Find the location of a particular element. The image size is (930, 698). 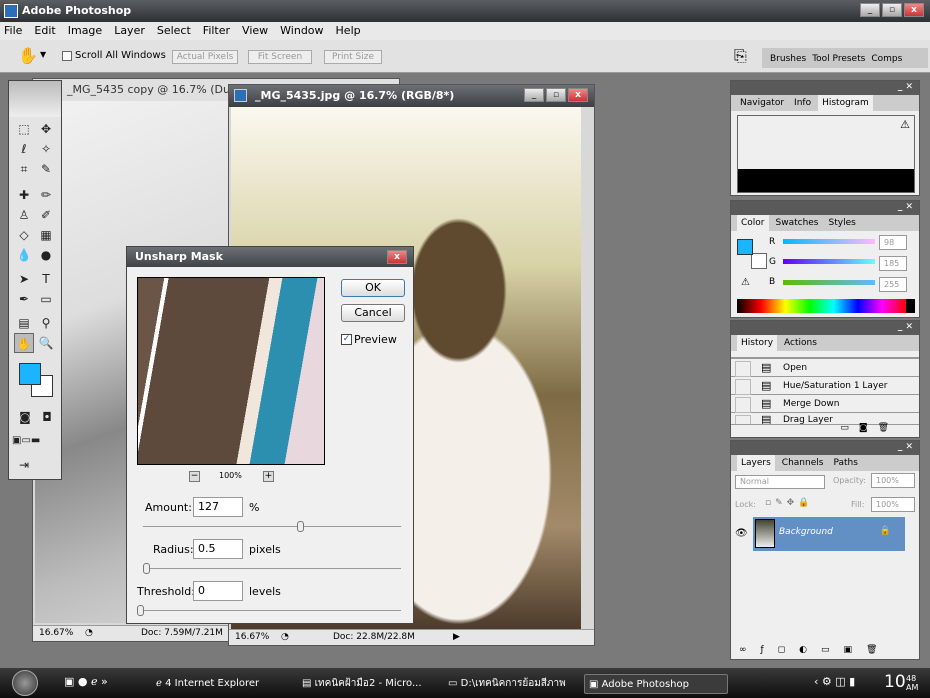

tool-preset-dropdown: ▼ is located at coordinates (43, 54).